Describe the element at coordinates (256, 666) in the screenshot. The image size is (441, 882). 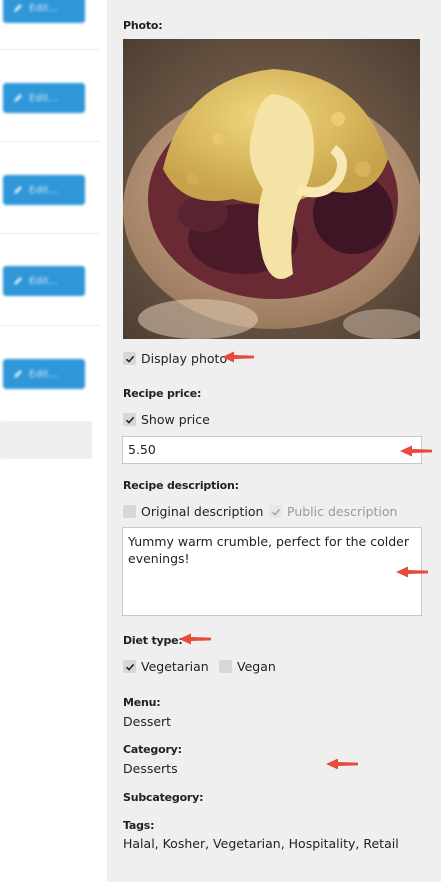
I see `vegan-label: Vegan` at that location.